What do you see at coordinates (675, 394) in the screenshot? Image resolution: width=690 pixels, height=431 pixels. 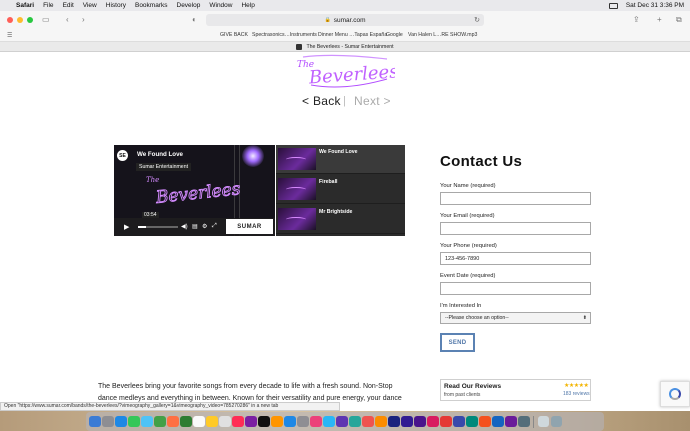 I see `recaptcha-badge` at bounding box center [675, 394].